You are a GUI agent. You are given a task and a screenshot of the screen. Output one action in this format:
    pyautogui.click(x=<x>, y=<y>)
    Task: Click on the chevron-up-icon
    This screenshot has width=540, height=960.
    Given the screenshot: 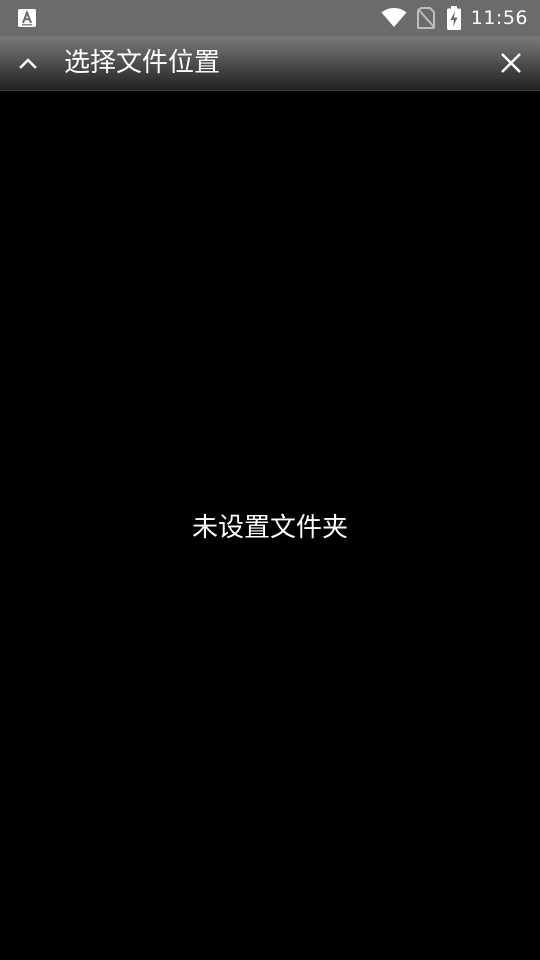 What is the action you would take?
    pyautogui.click(x=28, y=63)
    